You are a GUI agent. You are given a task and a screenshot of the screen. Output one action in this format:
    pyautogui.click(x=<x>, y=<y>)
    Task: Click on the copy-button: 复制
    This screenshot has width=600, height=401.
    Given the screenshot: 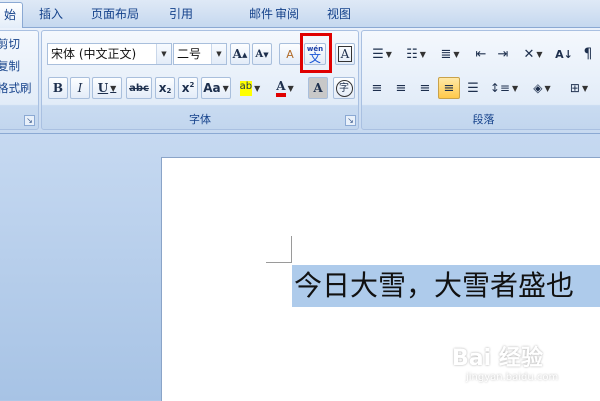 What is the action you would take?
    pyautogui.click(x=10, y=66)
    